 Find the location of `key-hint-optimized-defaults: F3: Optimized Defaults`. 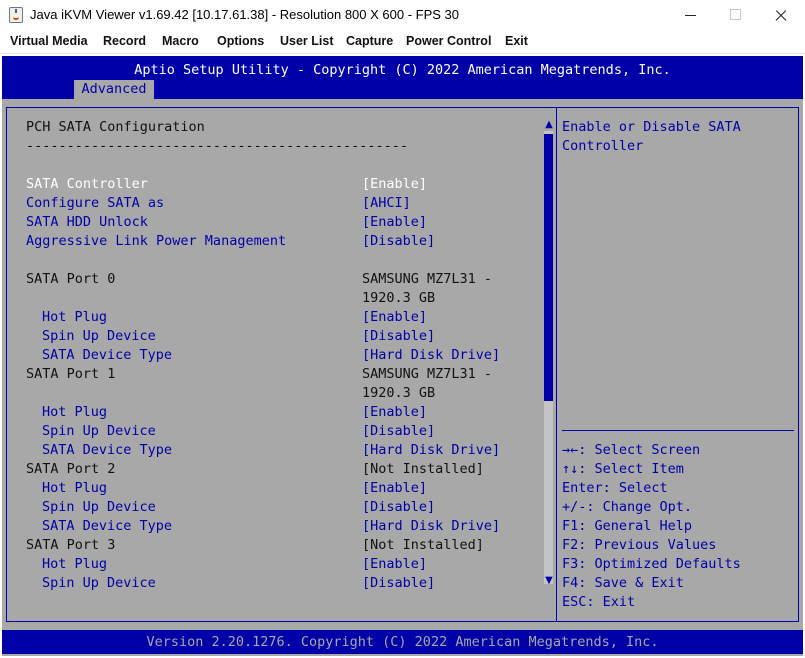

key-hint-optimized-defaults: F3: Optimized Defaults is located at coordinates (651, 564).